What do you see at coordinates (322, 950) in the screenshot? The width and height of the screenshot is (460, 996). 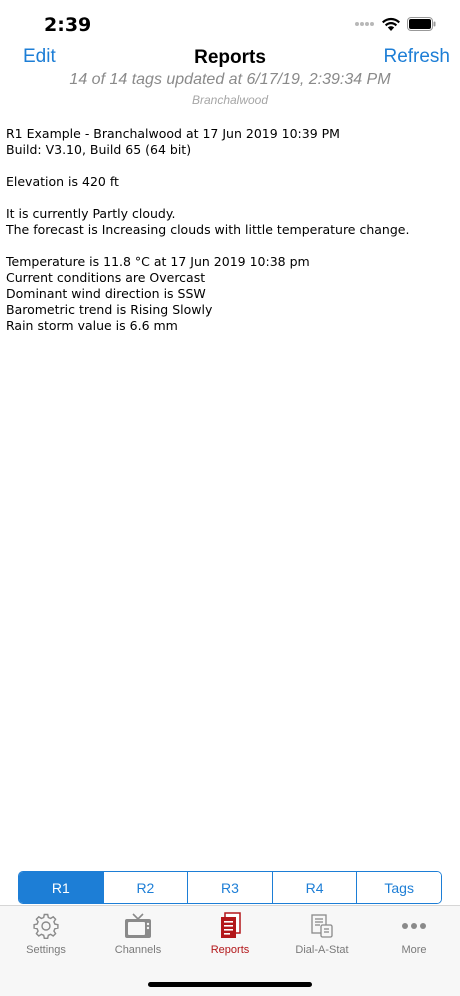 I see `tab-label: Dial-A-Stat` at bounding box center [322, 950].